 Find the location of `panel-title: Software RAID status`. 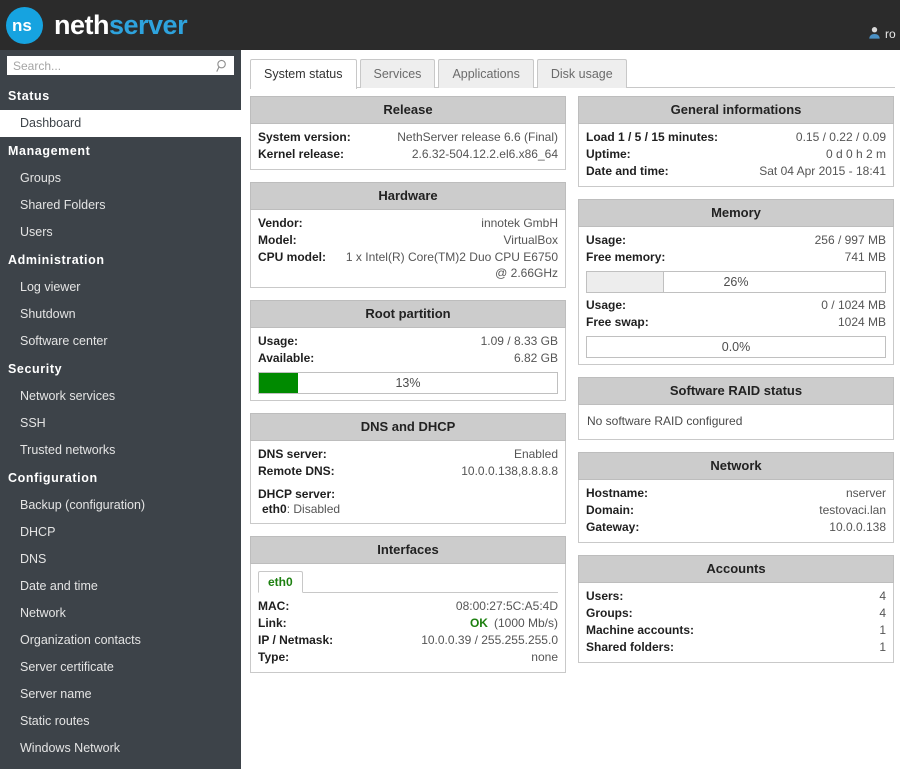

panel-title: Software RAID status is located at coordinates (736, 391).